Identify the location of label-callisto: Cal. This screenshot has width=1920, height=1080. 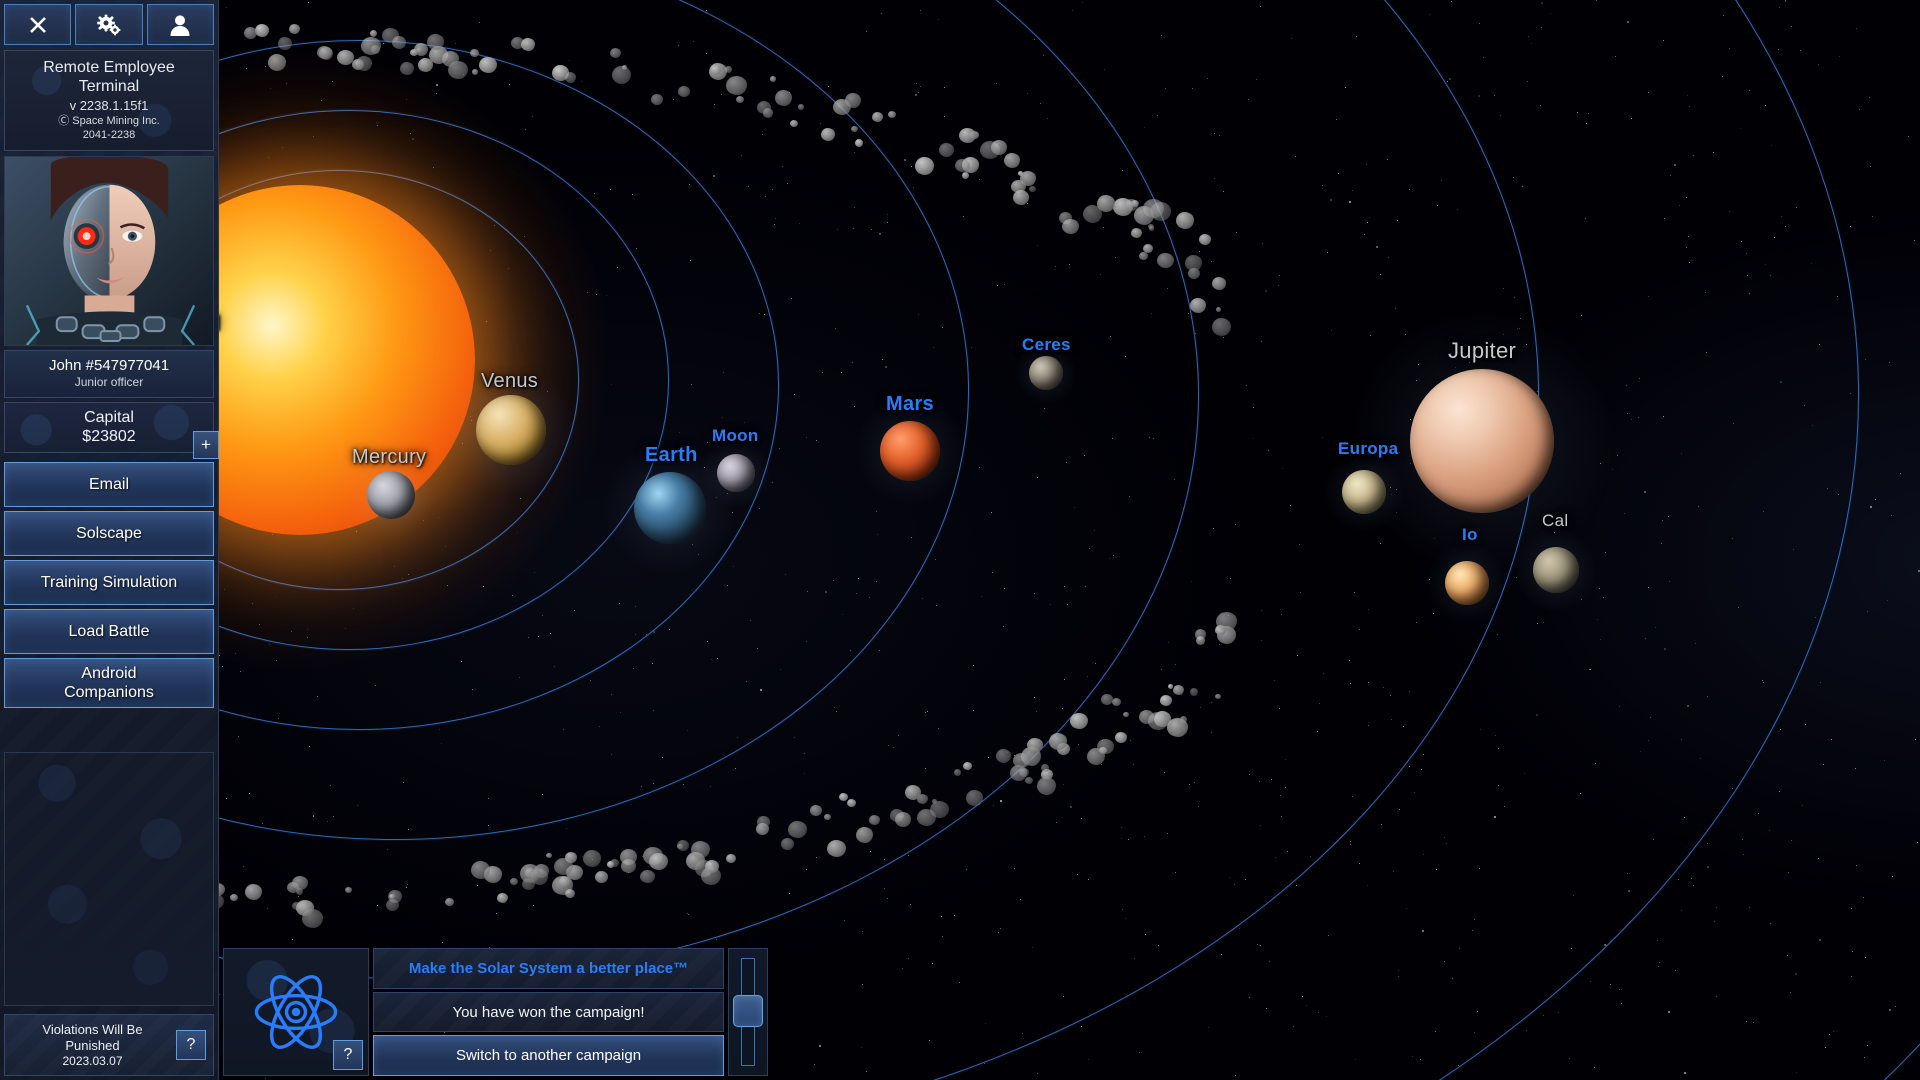
(1555, 521).